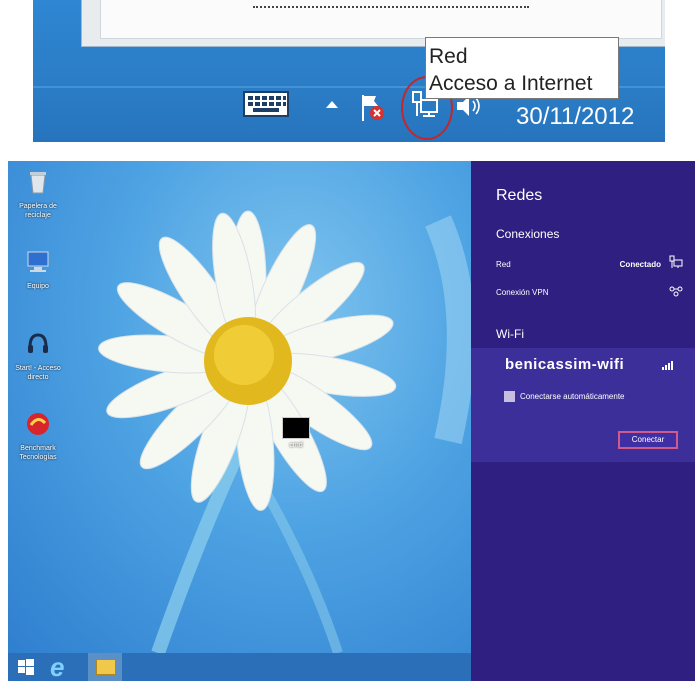  I want to click on desktop-icon-computer: Equipo, so click(38, 270).